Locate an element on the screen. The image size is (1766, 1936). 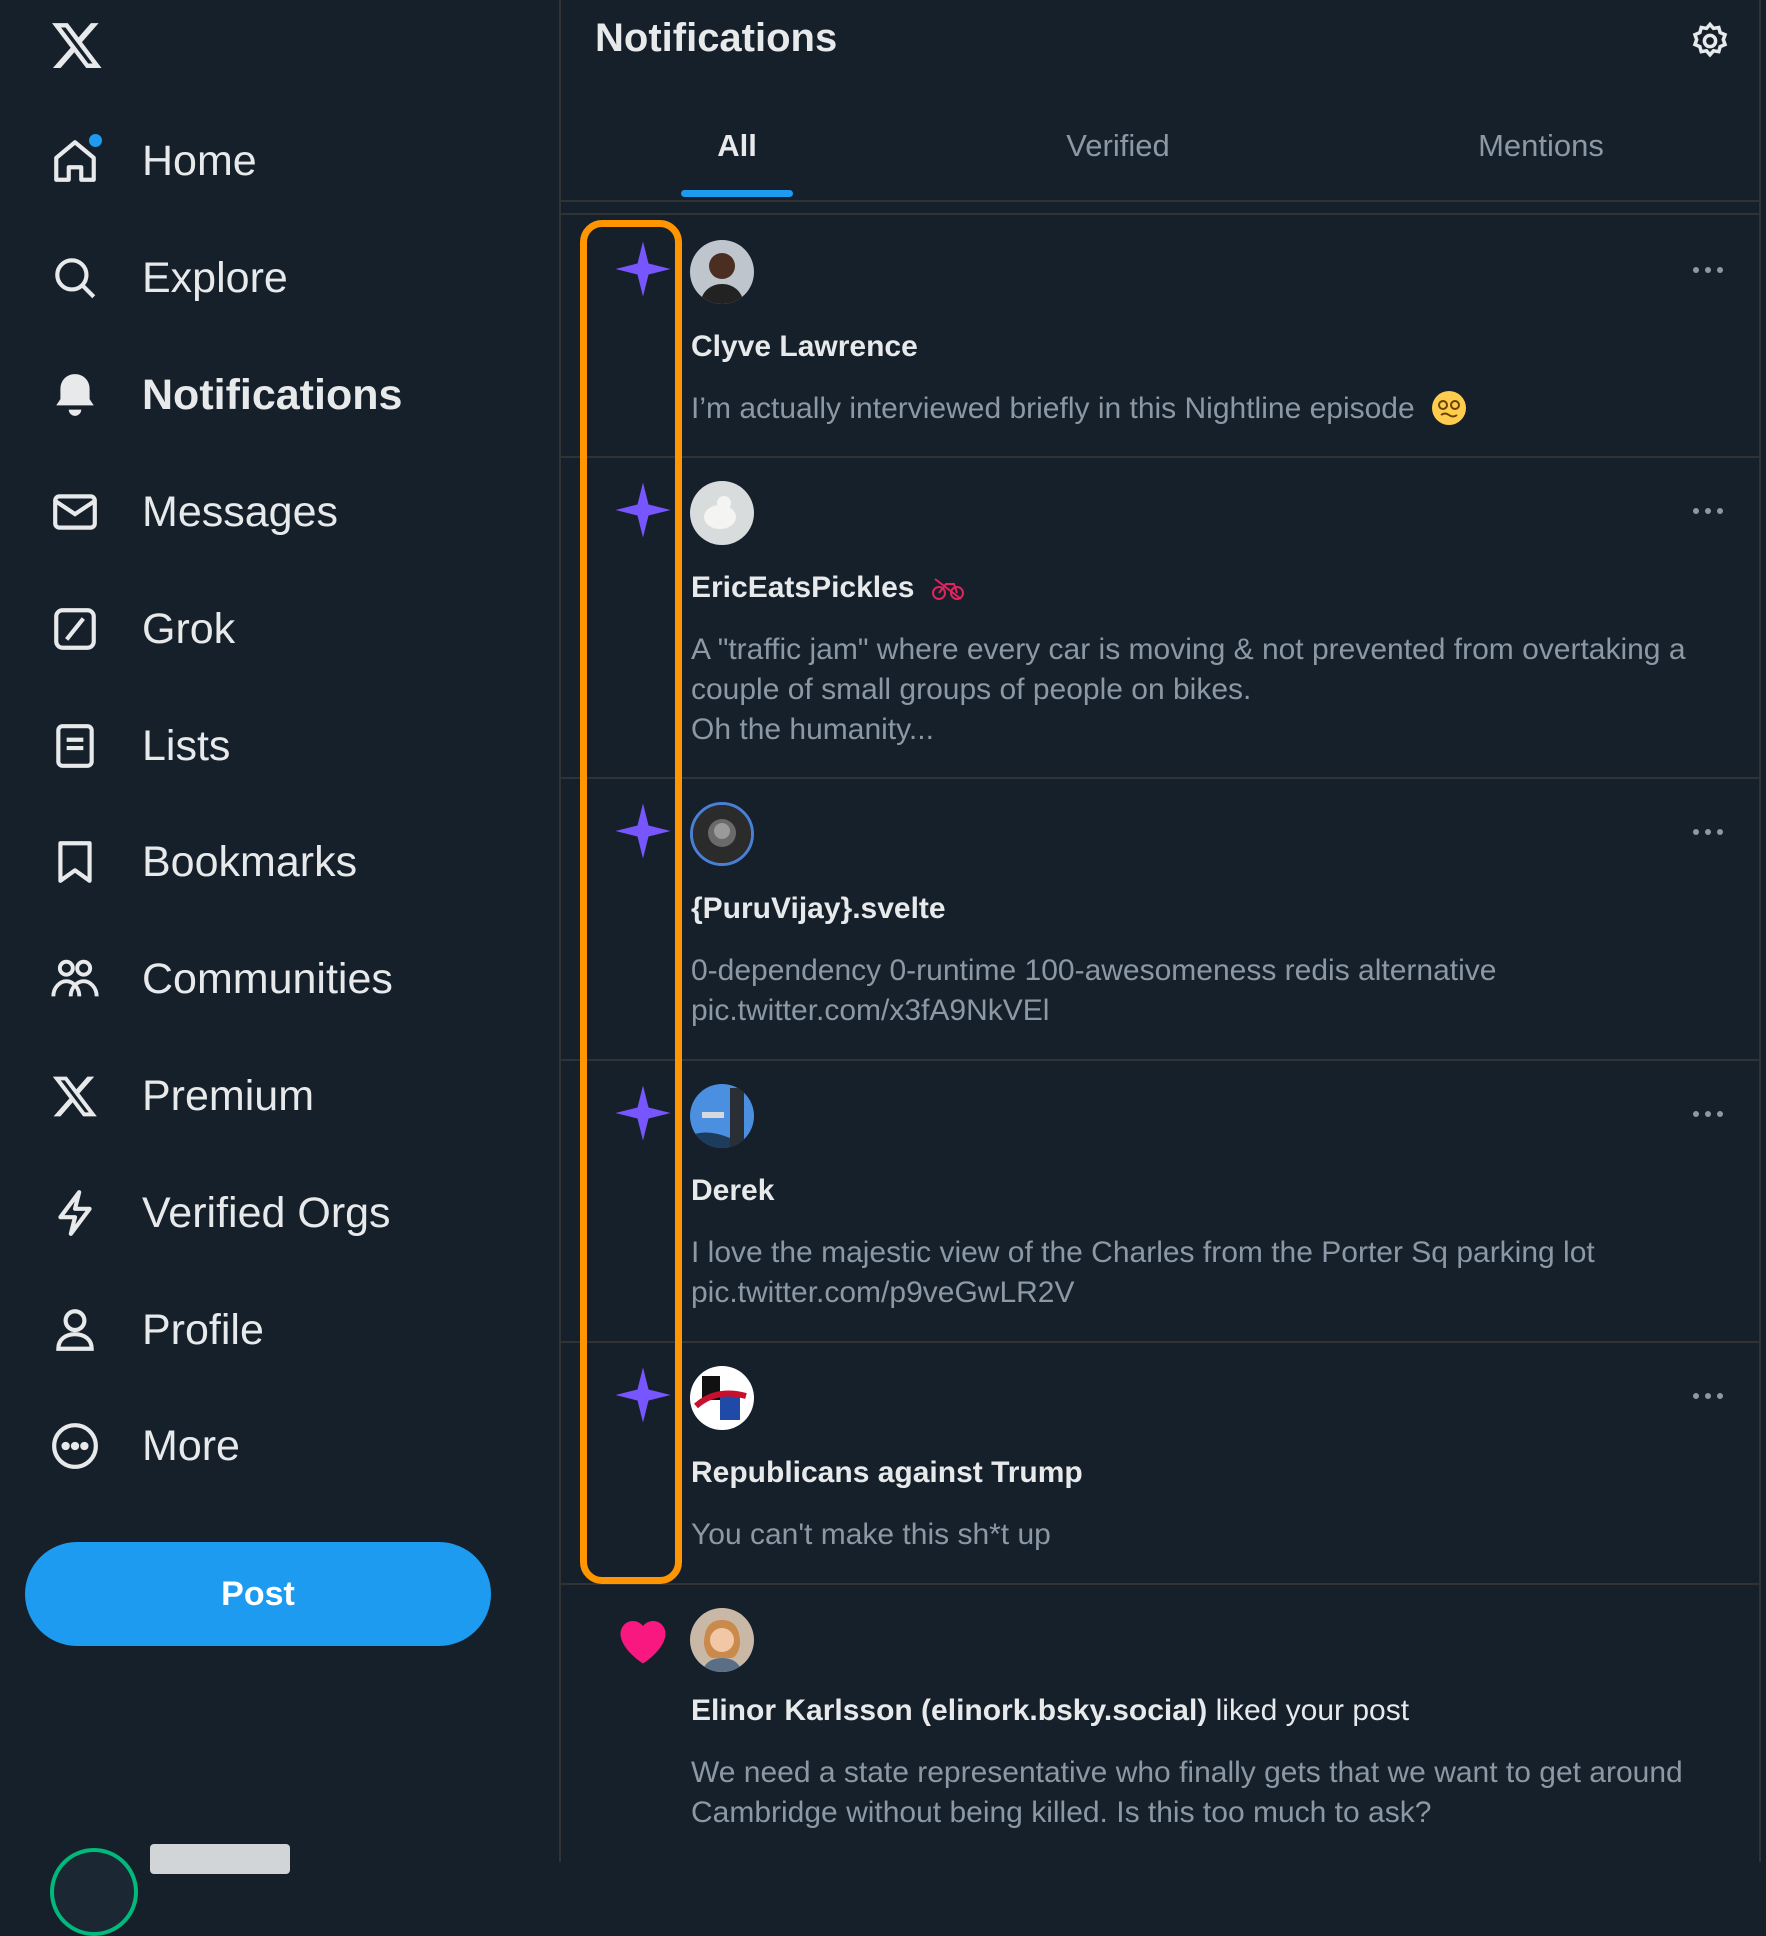
sidebar-item-explore: Explore is located at coordinates (168, 278).